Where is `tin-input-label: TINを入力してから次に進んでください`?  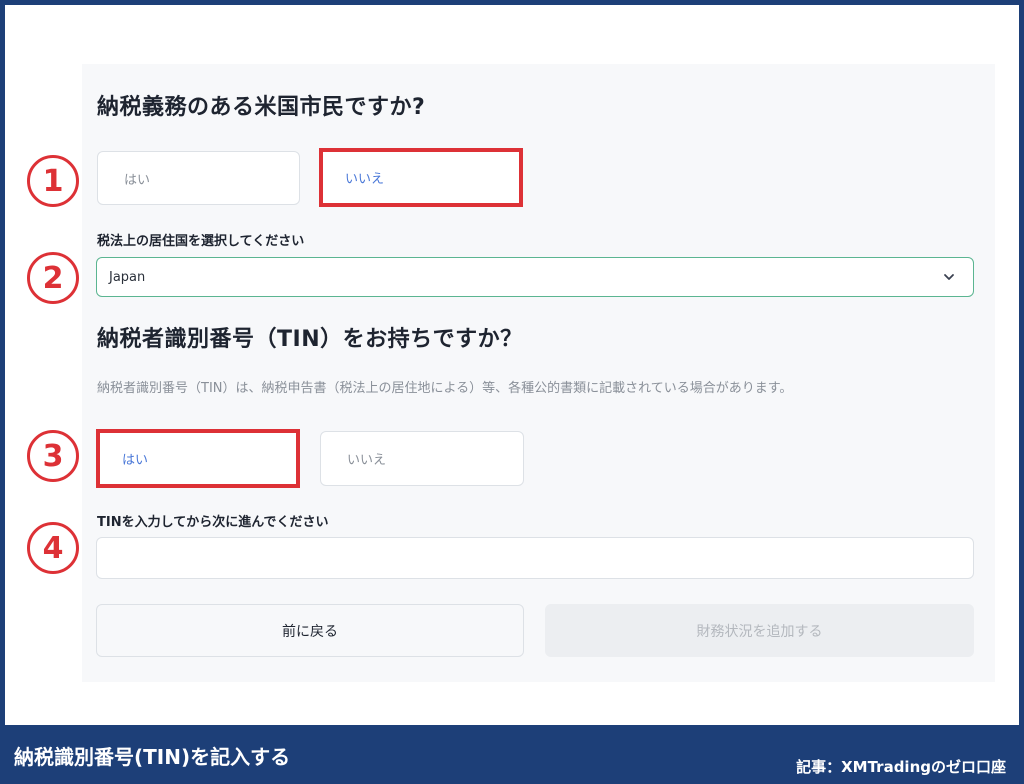
tin-input-label: TINを入力してから次に進んでください is located at coordinates (213, 522).